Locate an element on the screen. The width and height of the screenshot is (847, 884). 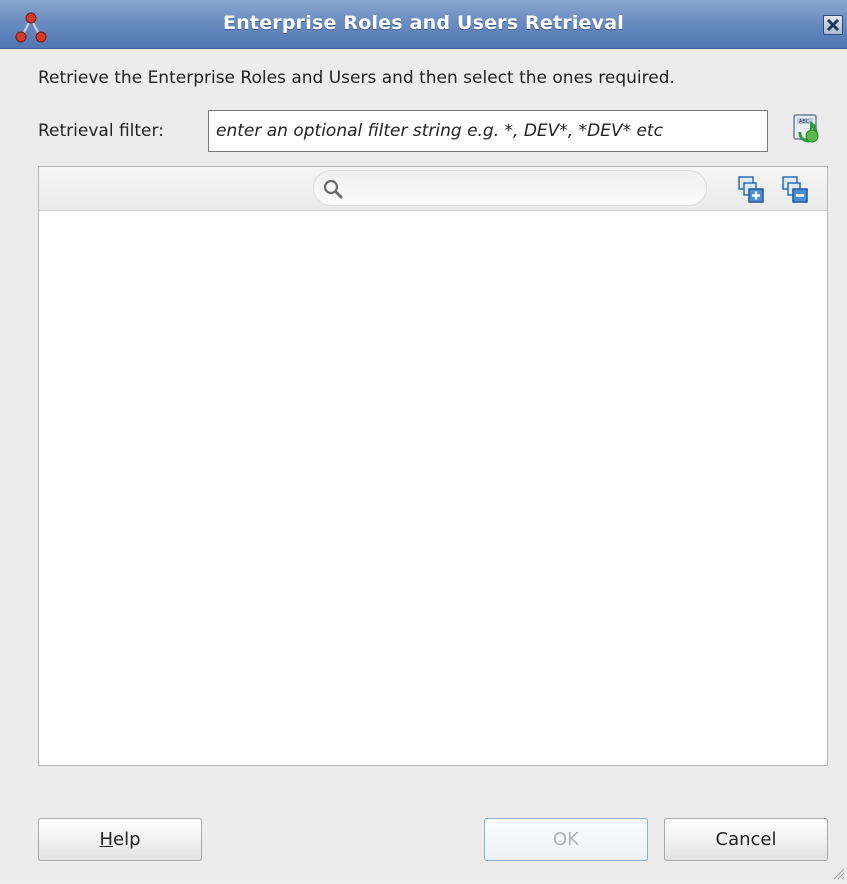
ok-button: OK is located at coordinates (566, 839).